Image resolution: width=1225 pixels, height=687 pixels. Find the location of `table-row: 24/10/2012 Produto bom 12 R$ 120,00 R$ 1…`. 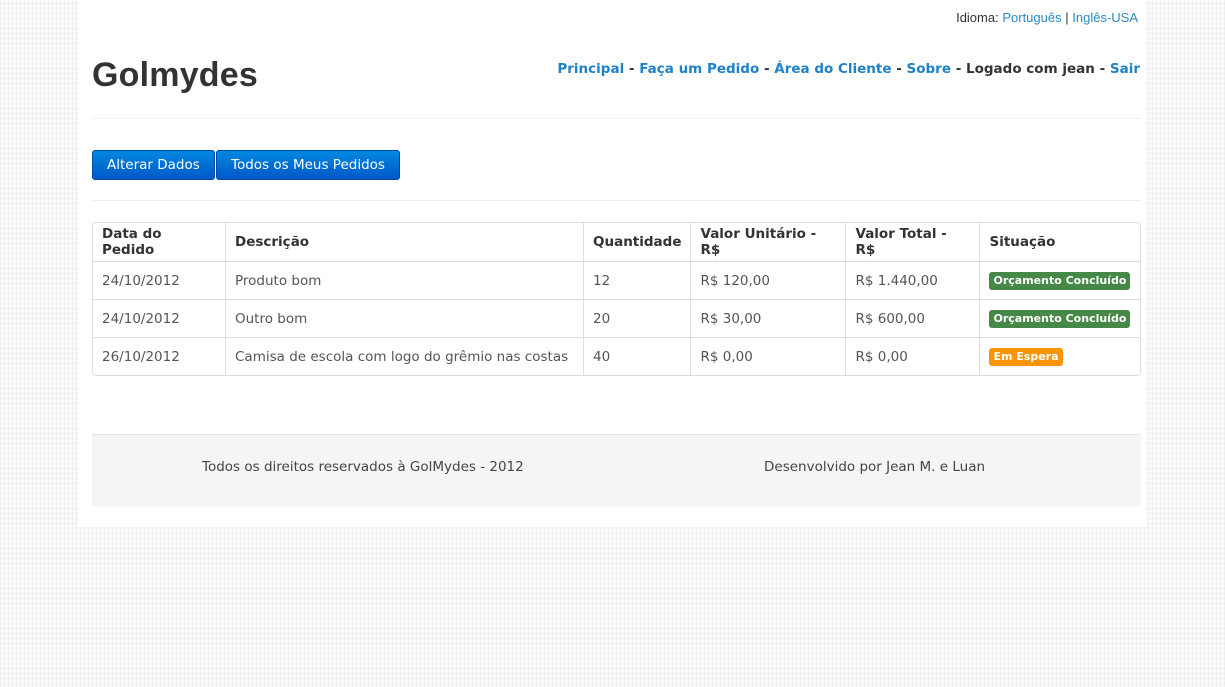

table-row: 24/10/2012 Produto bom 12 R$ 120,00 R$ 1… is located at coordinates (616, 280).